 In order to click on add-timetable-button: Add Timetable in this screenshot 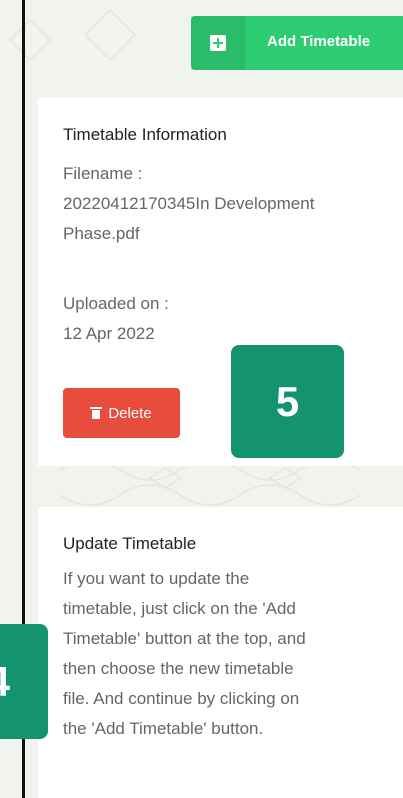, I will do `click(297, 43)`.